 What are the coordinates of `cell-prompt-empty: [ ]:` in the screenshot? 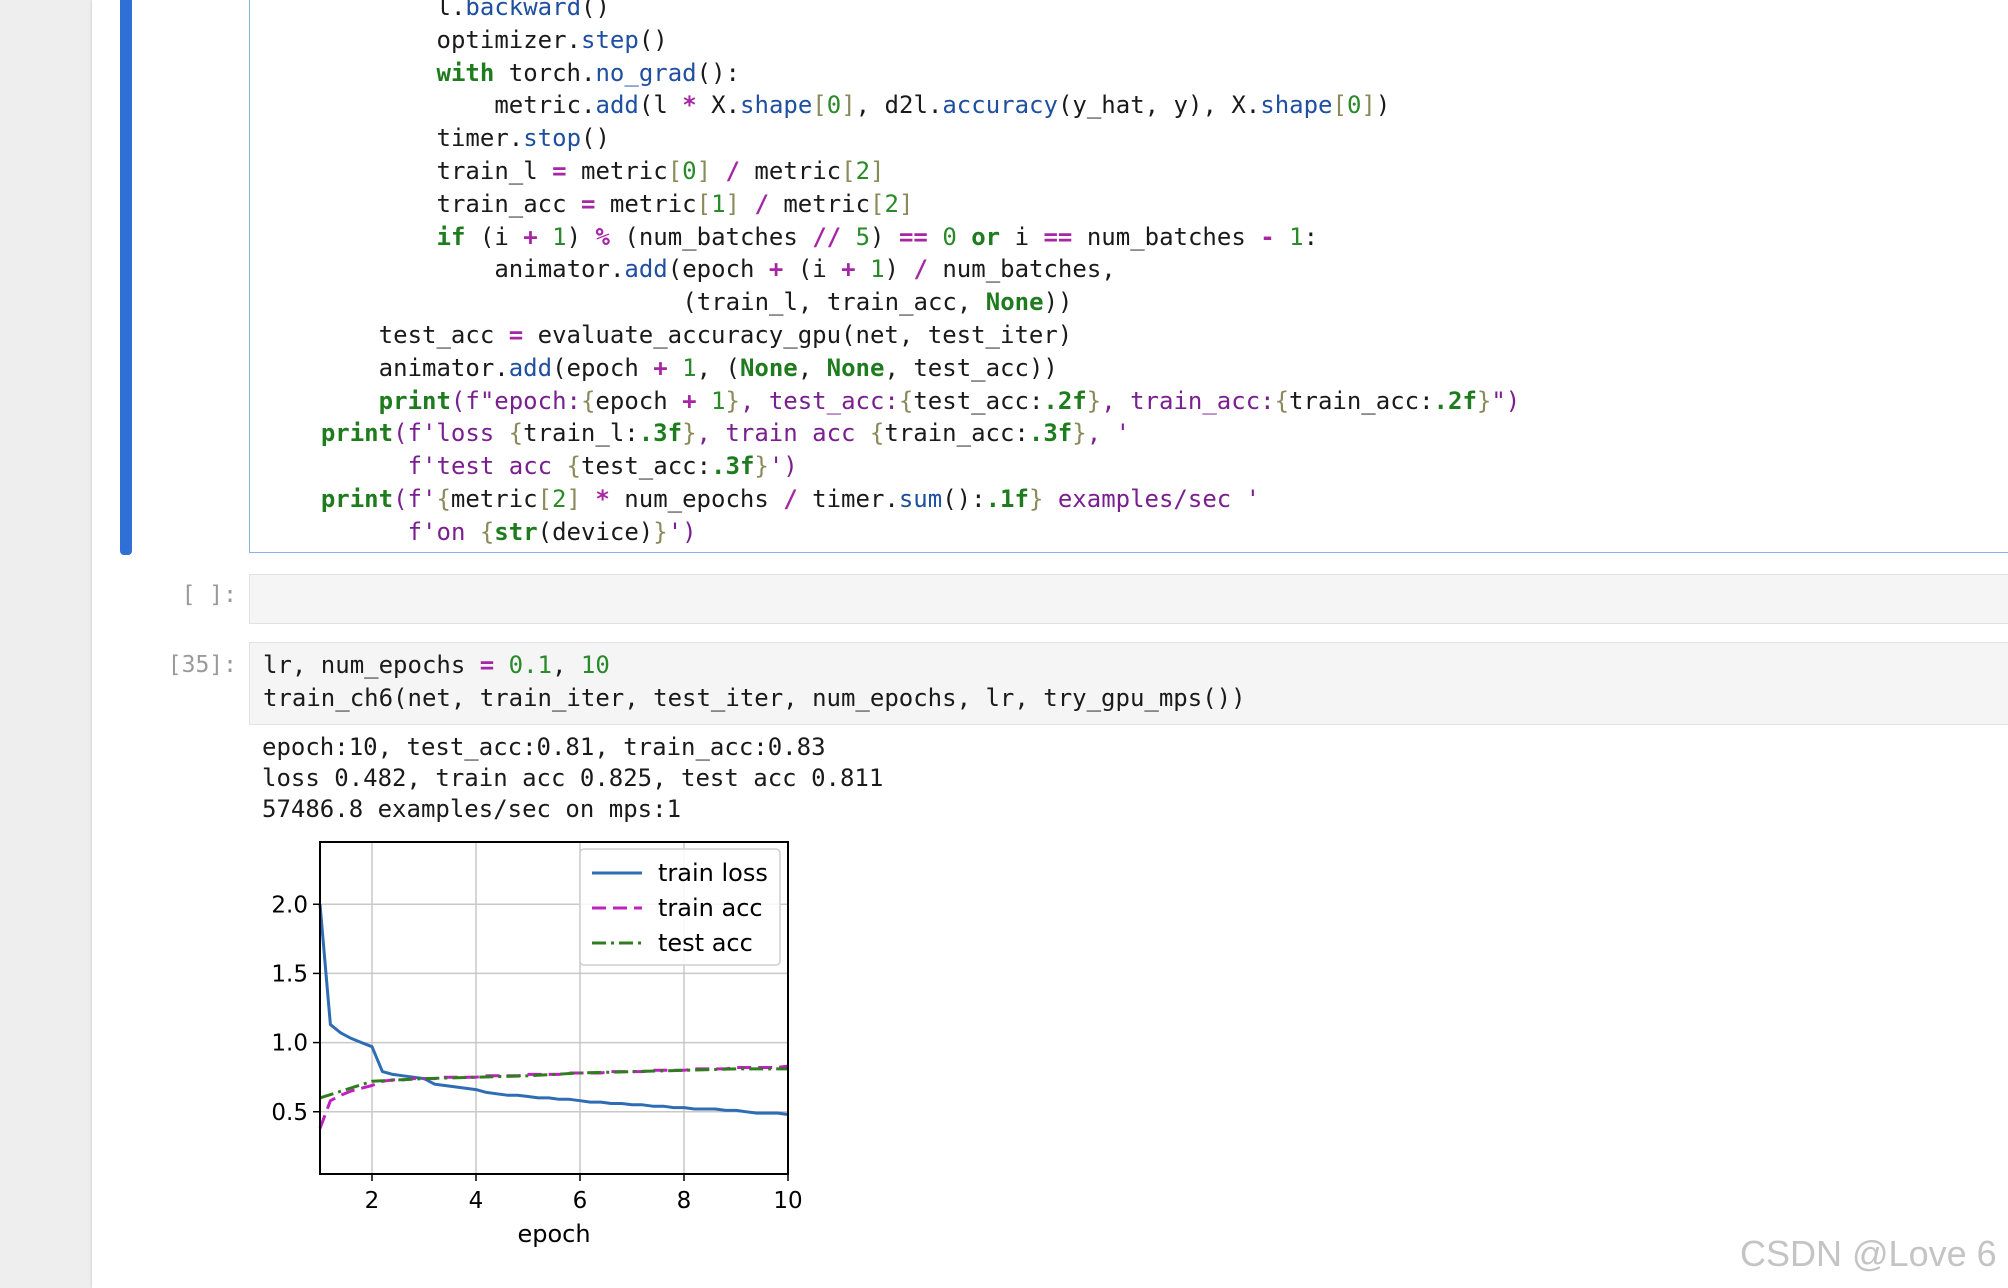 It's located at (209, 595).